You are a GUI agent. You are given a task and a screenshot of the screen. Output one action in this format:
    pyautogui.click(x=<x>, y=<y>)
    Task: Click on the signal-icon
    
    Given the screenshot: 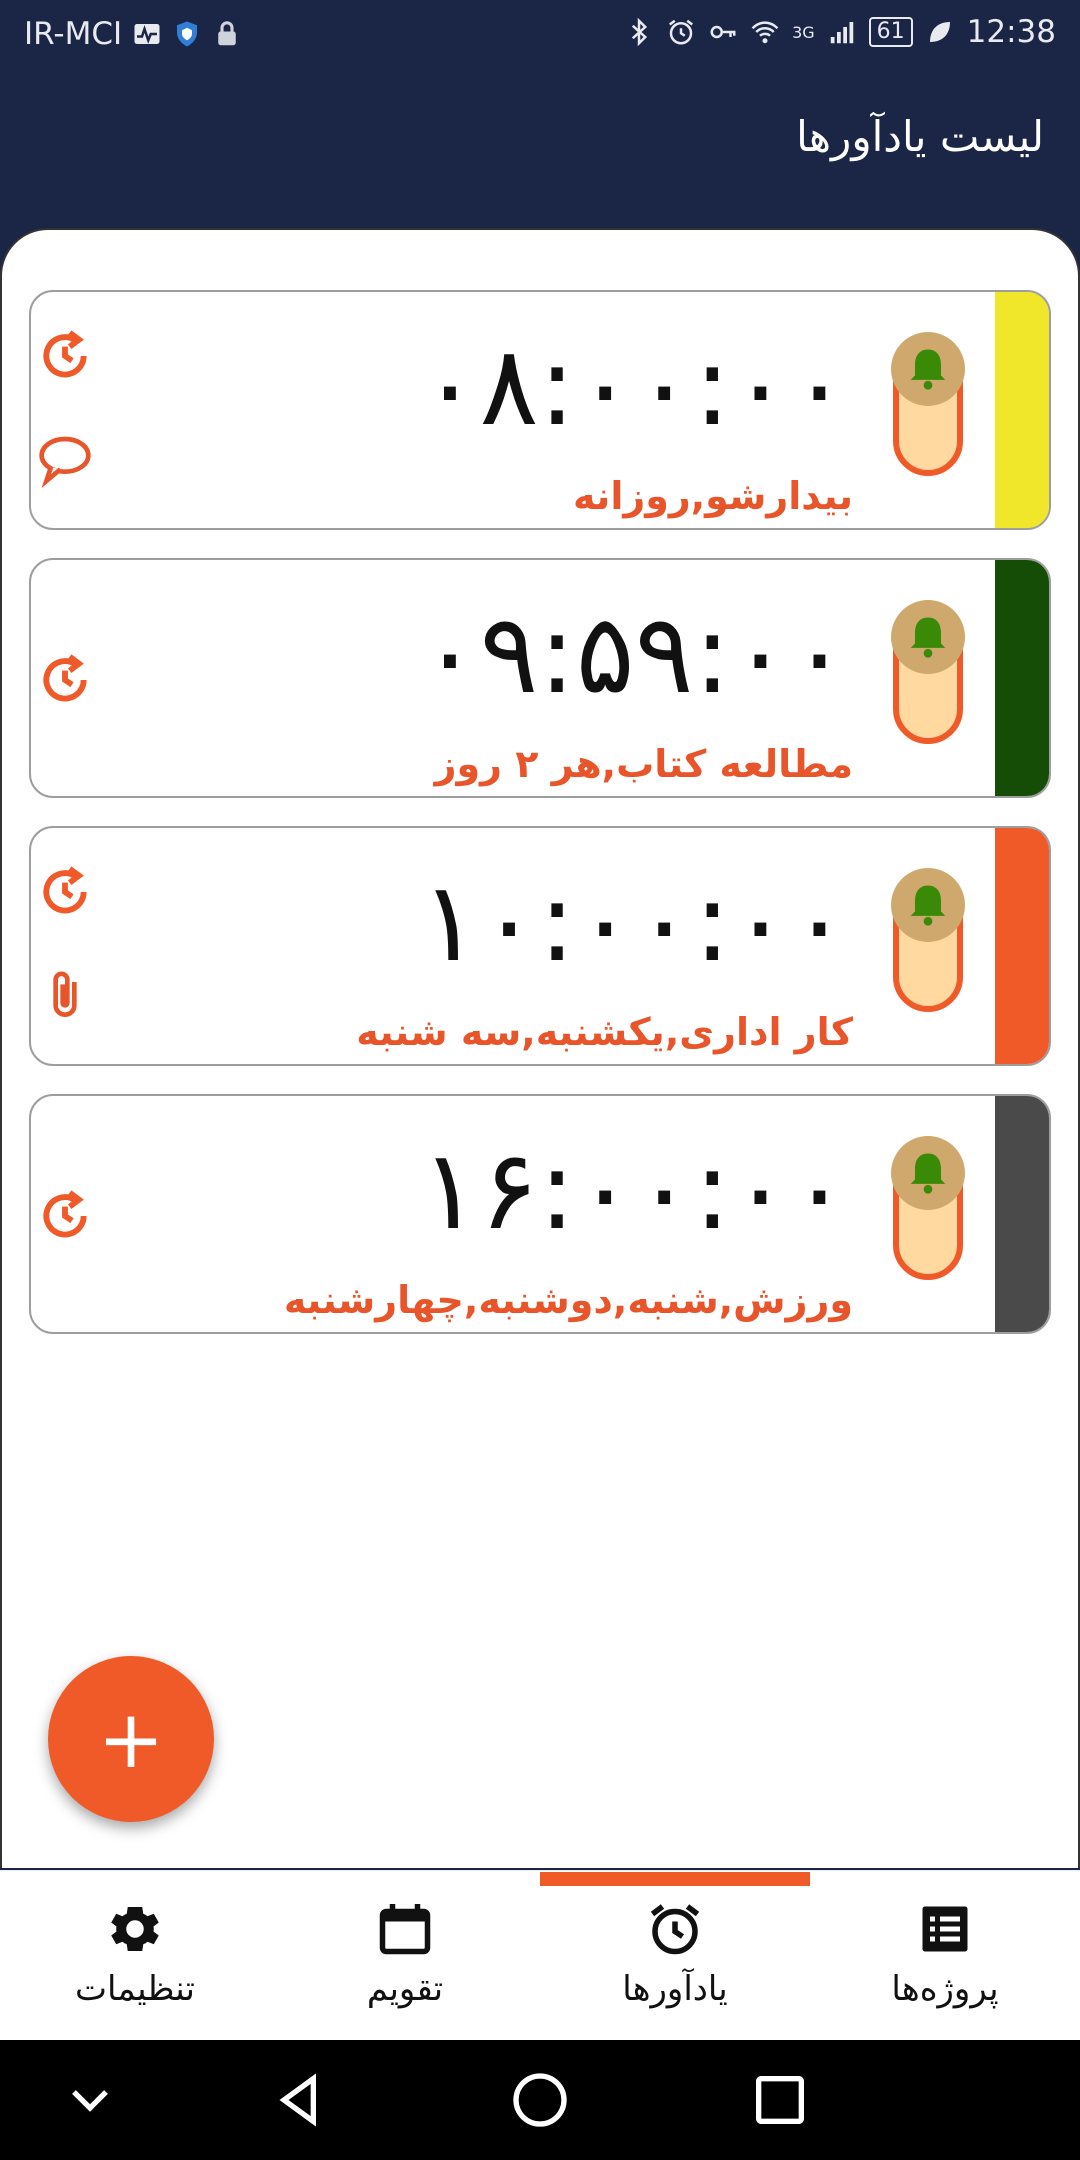 What is the action you would take?
    pyautogui.click(x=841, y=33)
    